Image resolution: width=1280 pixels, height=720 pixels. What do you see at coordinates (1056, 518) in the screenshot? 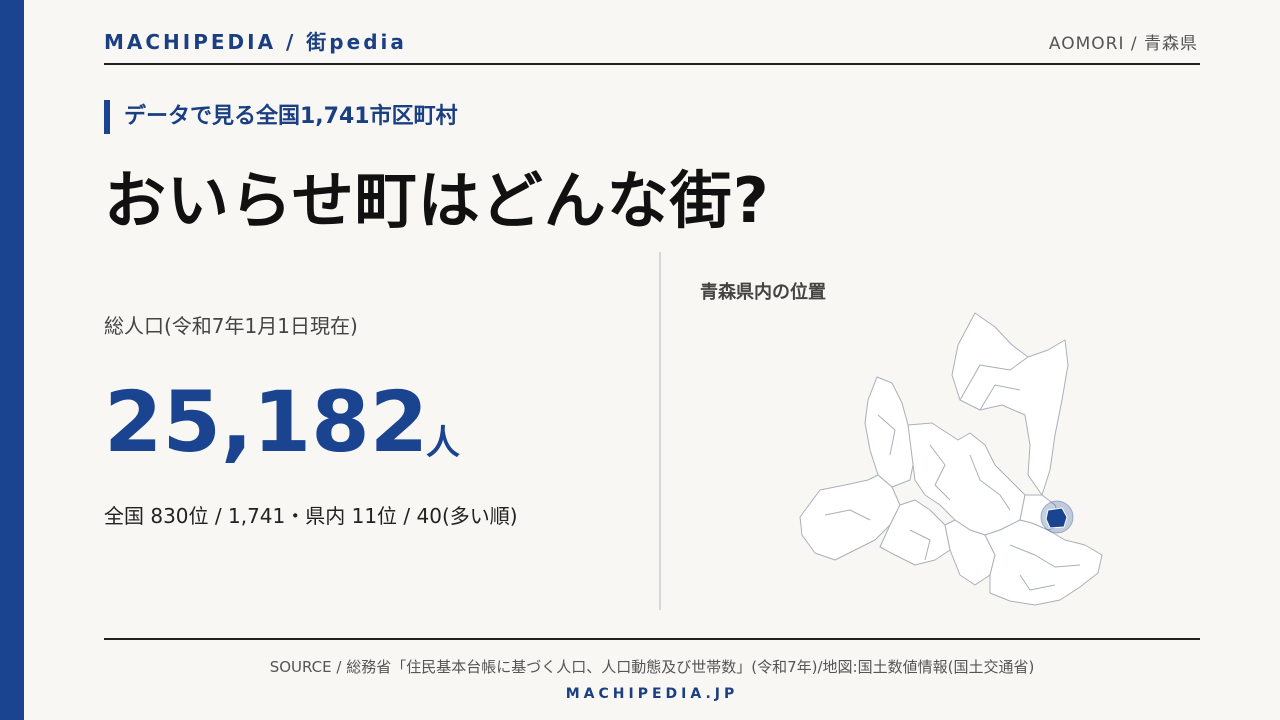
I see `map-highlight-oirase` at bounding box center [1056, 518].